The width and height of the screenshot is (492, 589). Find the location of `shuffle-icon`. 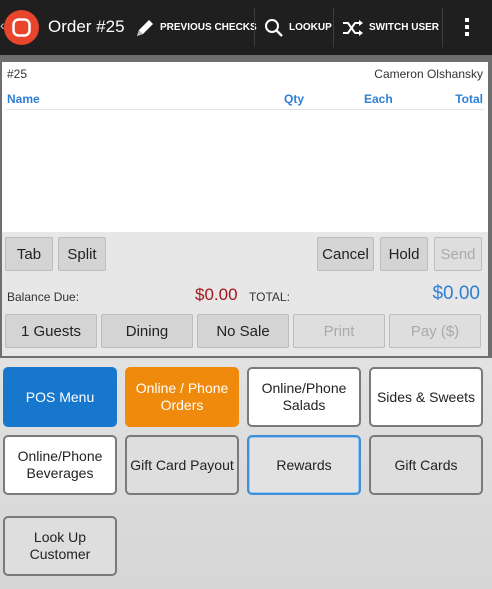

shuffle-icon is located at coordinates (353, 27).